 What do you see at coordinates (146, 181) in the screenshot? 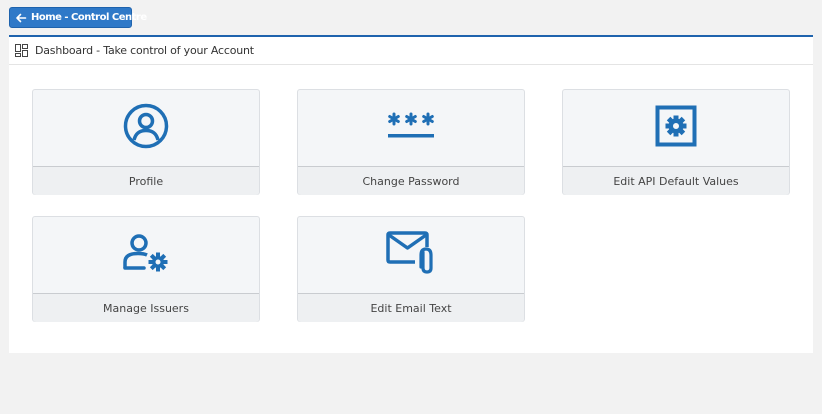
I see `profile-label: Profile` at bounding box center [146, 181].